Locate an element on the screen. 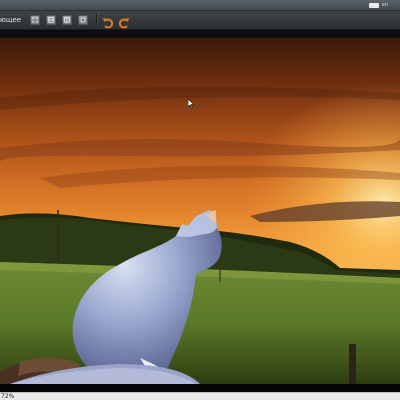 Image resolution: width=400 pixels, height=400 pixels. toolbar-label: ющее is located at coordinates (11, 20).